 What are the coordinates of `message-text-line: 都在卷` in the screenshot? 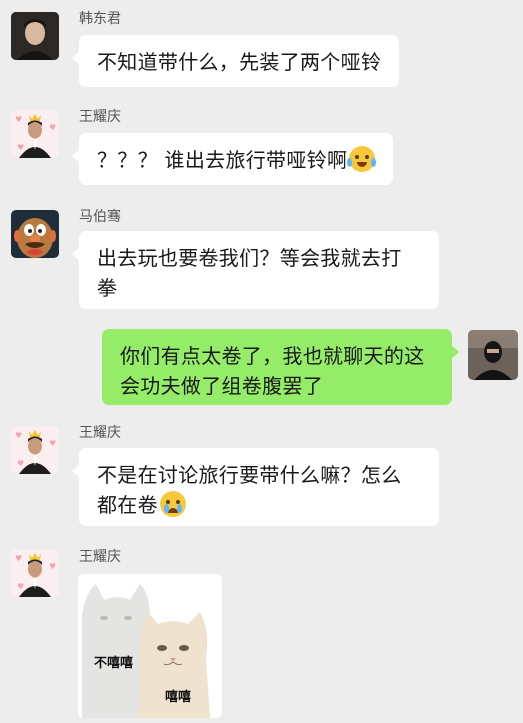 It's located at (127, 505).